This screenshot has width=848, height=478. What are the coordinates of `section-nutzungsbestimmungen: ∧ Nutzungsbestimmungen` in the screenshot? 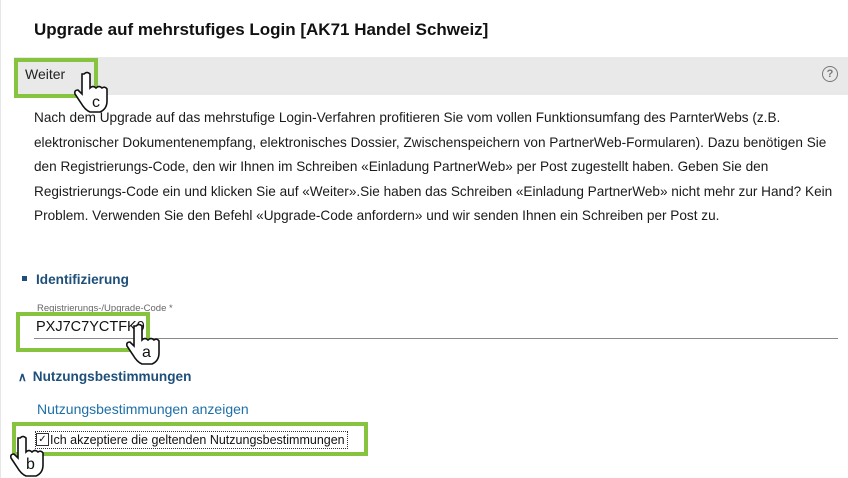 It's located at (104, 376).